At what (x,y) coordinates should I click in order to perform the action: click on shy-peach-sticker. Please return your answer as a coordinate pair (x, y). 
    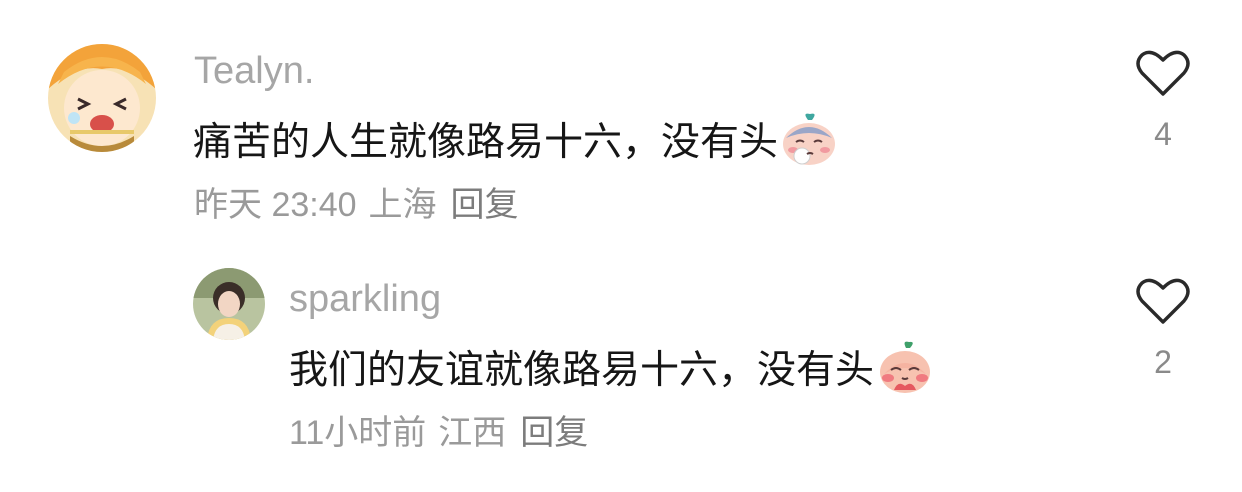
    Looking at the image, I should click on (905, 370).